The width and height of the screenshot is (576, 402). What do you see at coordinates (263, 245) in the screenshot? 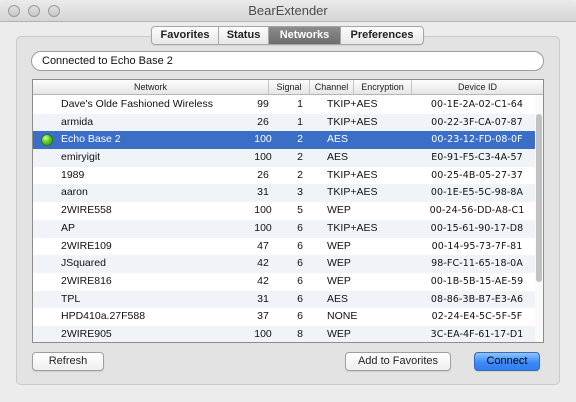
I see `signal-cell: 47` at bounding box center [263, 245].